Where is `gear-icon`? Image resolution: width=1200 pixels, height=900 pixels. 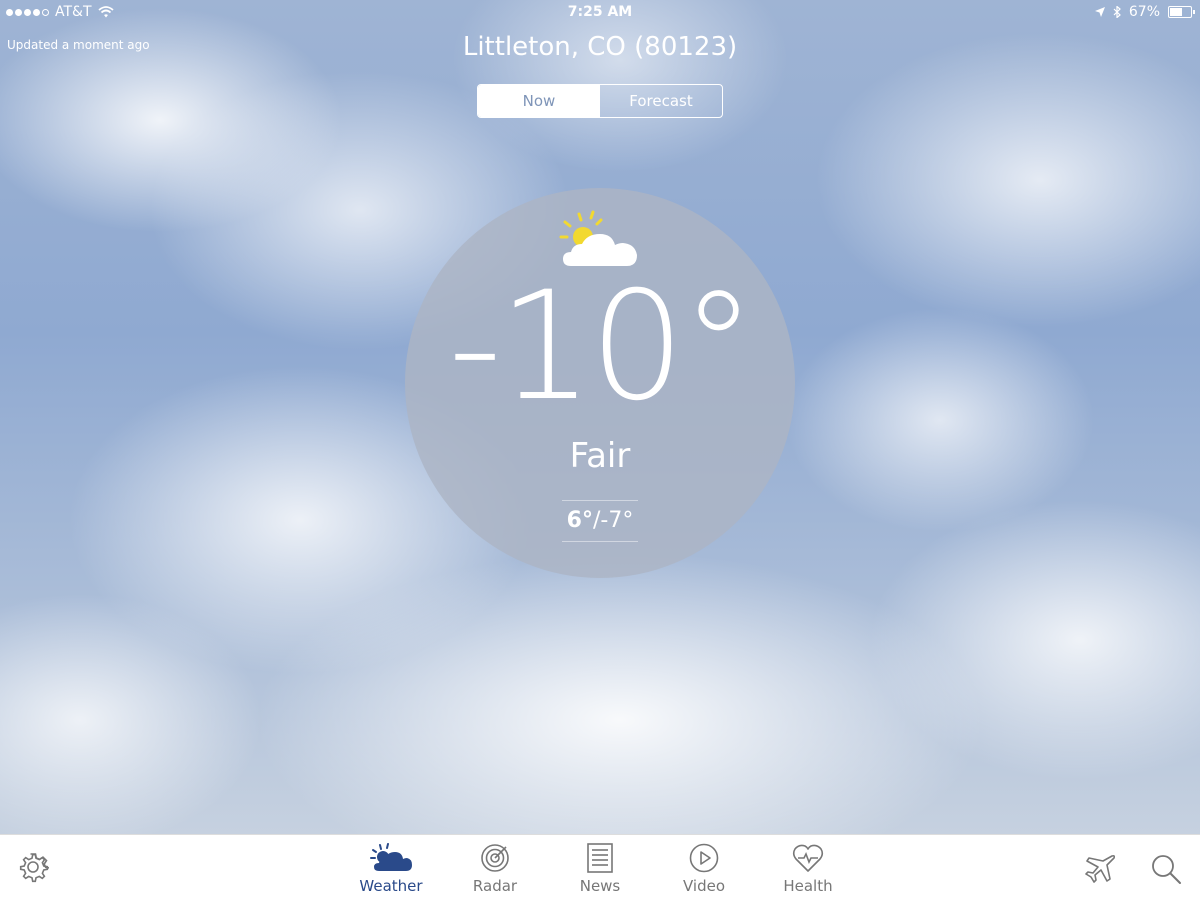 gear-icon is located at coordinates (33, 867).